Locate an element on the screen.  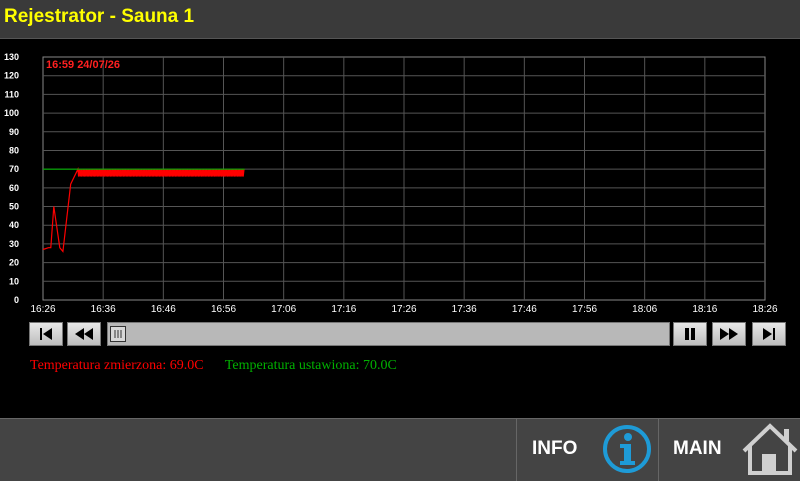
y-tick-label: 30 is located at coordinates (14, 244).